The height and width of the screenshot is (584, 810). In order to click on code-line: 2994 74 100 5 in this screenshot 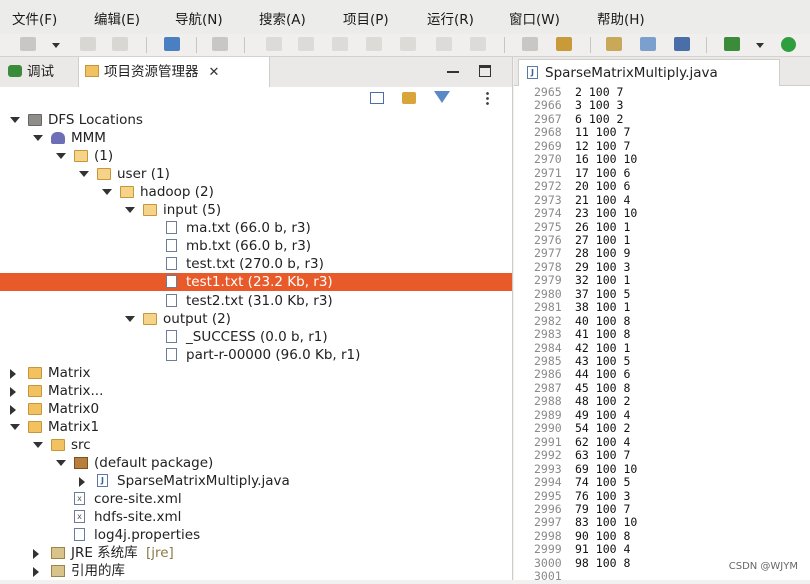, I will do `click(662, 483)`.